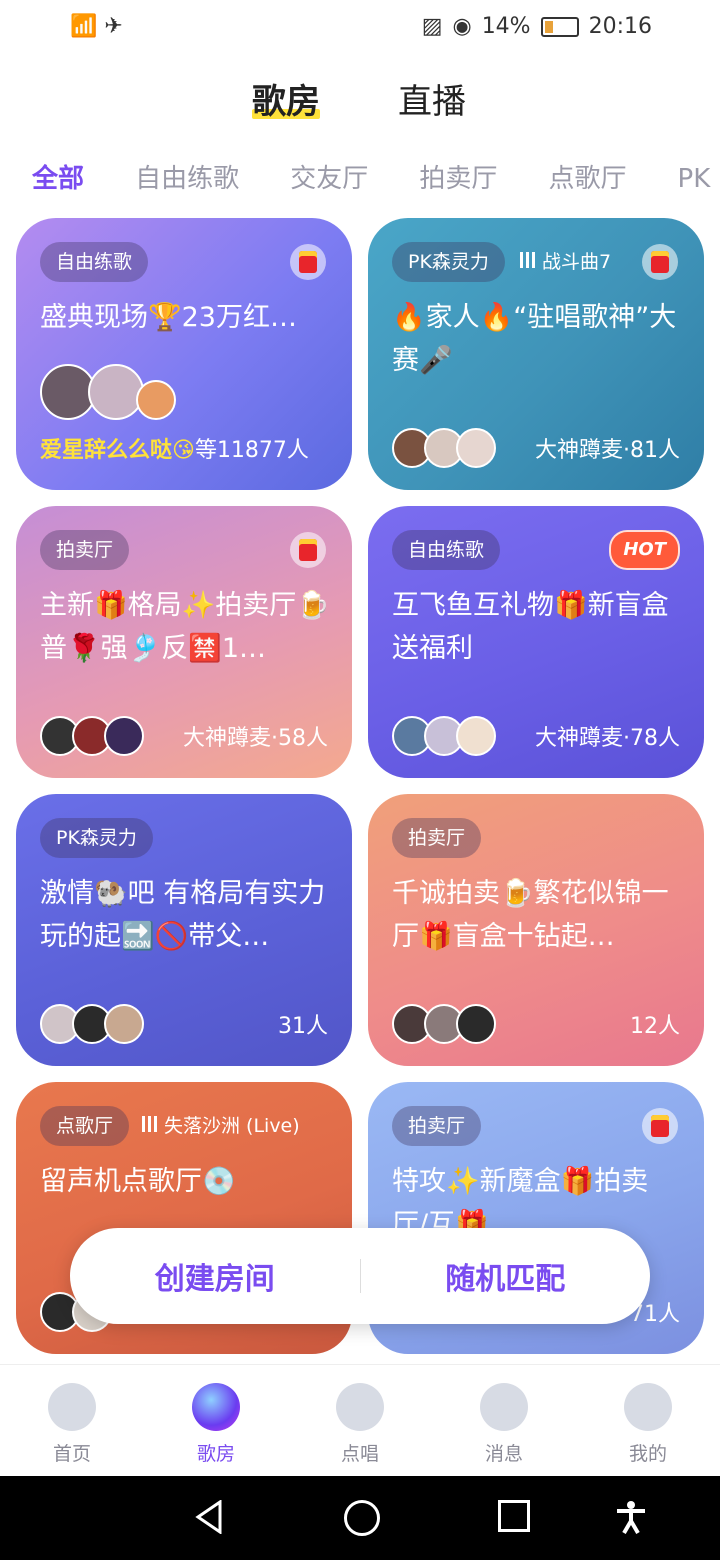 Image resolution: width=720 pixels, height=1560 pixels. I want to click on system-nav-bar, so click(360, 1518).